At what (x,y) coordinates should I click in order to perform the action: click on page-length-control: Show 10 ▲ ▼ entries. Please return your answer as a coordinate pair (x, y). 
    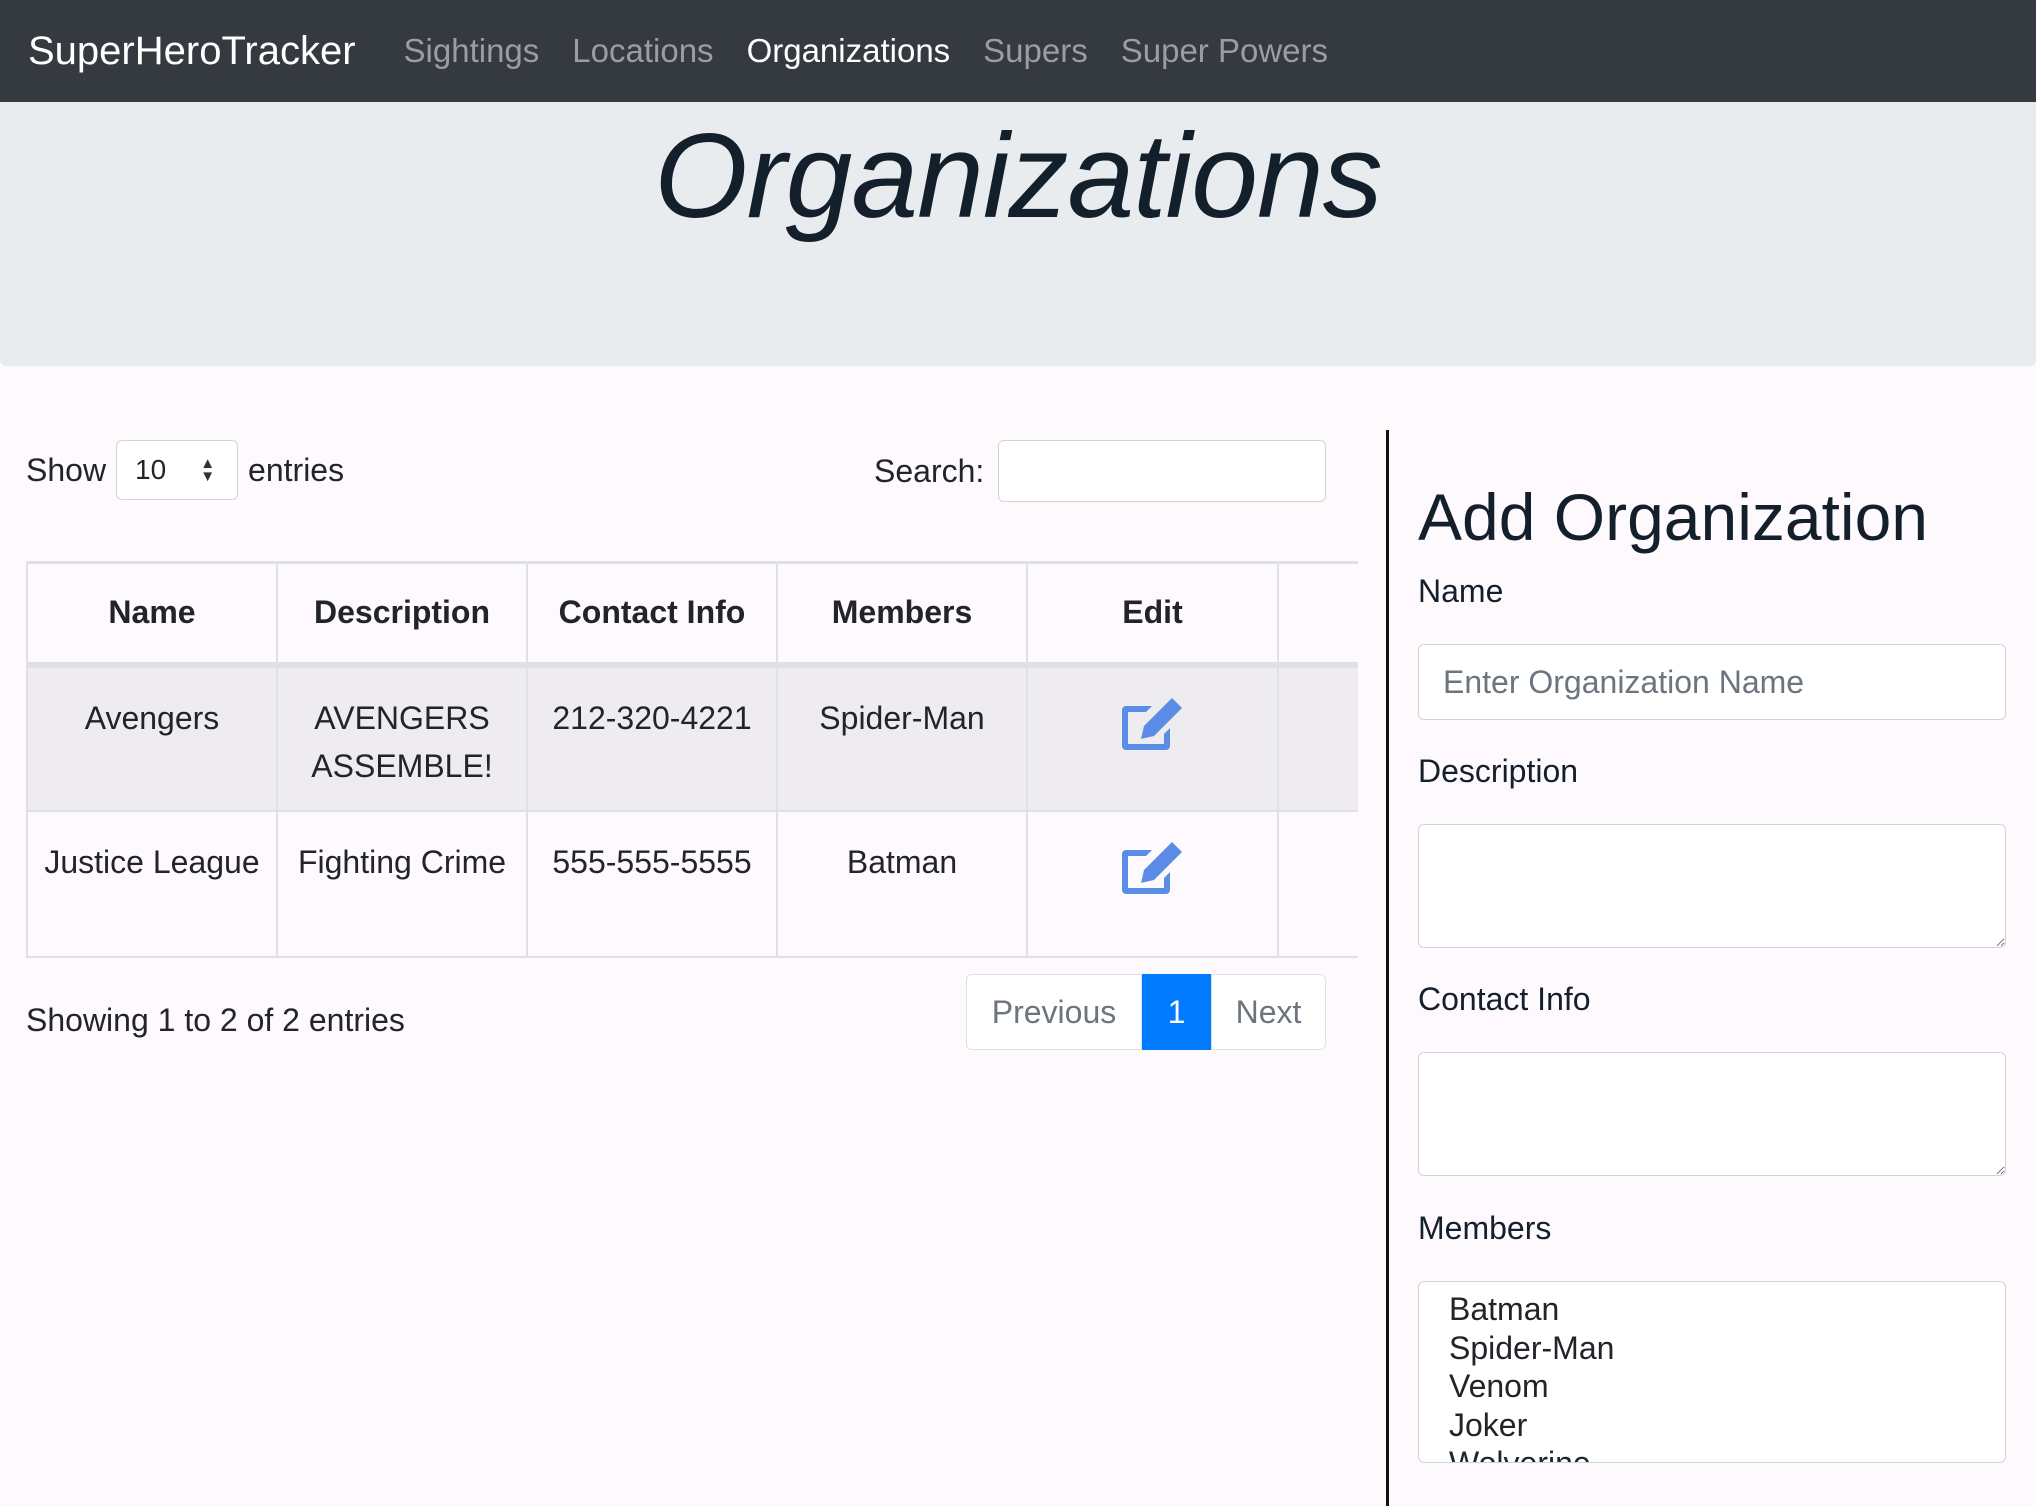
    Looking at the image, I should click on (185, 470).